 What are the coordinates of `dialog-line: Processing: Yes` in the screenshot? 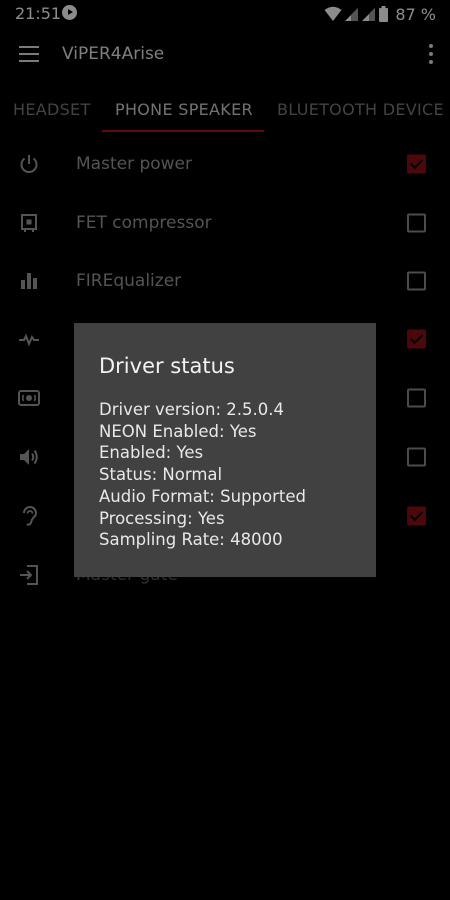 It's located at (162, 518).